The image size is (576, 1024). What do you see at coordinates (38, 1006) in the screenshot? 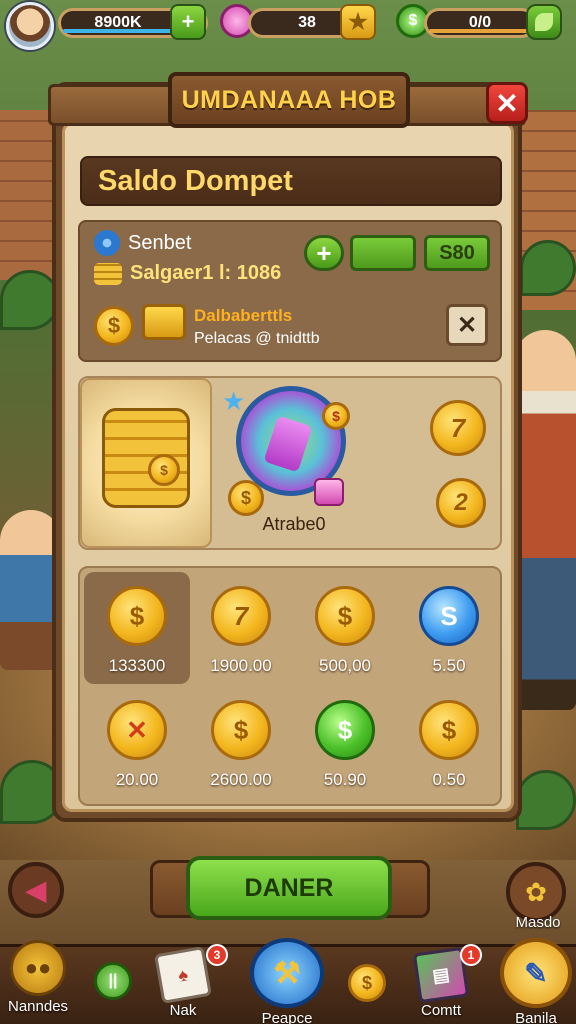
I see `nav-label: Nanndes` at bounding box center [38, 1006].